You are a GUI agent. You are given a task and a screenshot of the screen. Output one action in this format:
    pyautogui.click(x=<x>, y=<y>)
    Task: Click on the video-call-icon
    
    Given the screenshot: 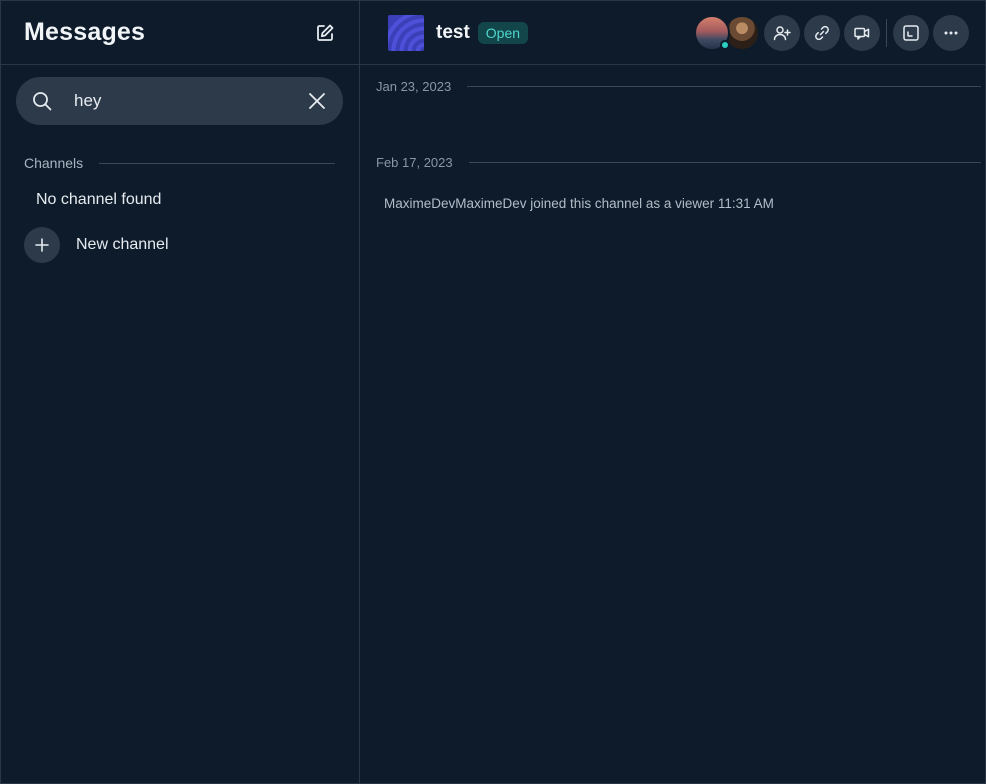 What is the action you would take?
    pyautogui.click(x=862, y=33)
    